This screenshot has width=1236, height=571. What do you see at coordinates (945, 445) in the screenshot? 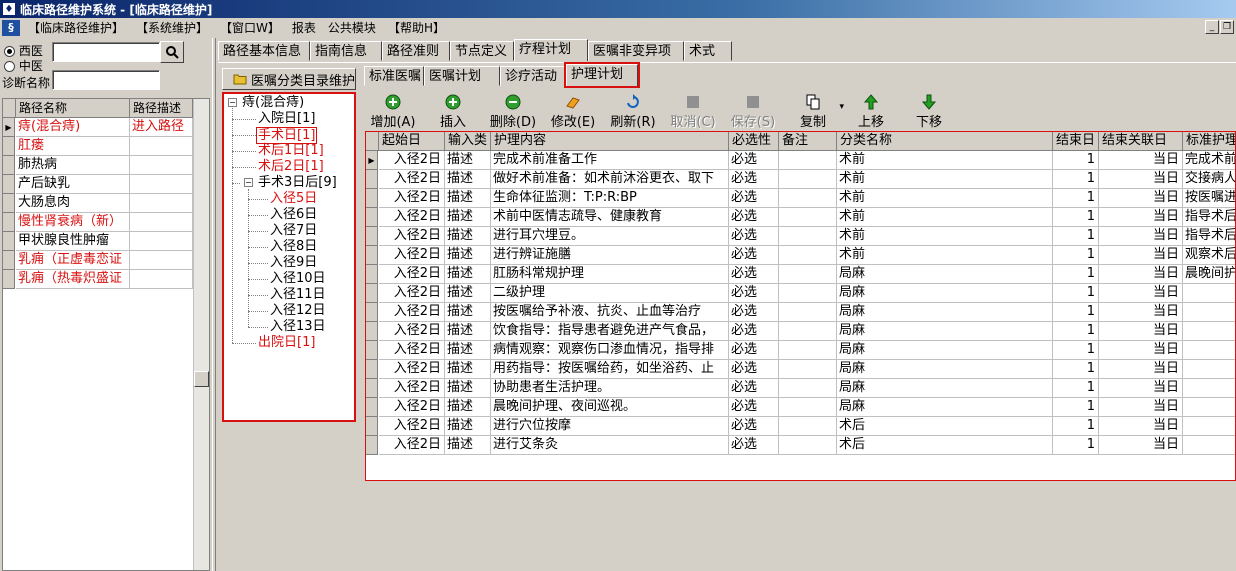
I see `category-cell: 术后` at bounding box center [945, 445].